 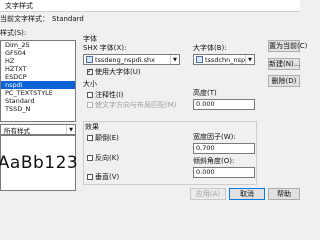 I want to click on current-style-value: Standard, so click(x=68, y=19).